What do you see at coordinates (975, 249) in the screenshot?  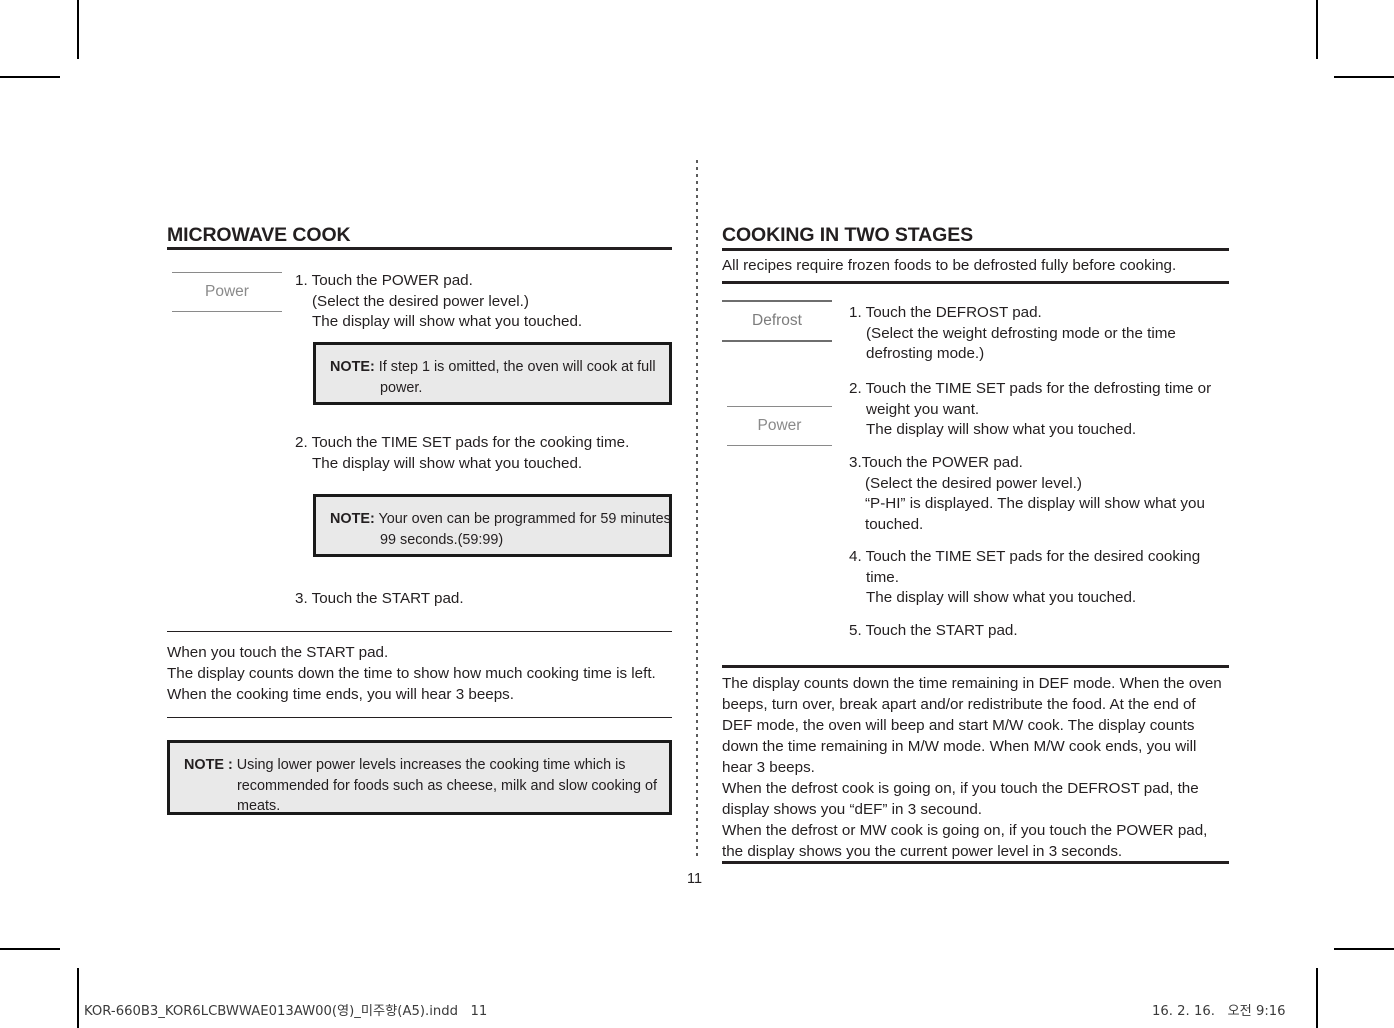 I see `title-underline-right` at bounding box center [975, 249].